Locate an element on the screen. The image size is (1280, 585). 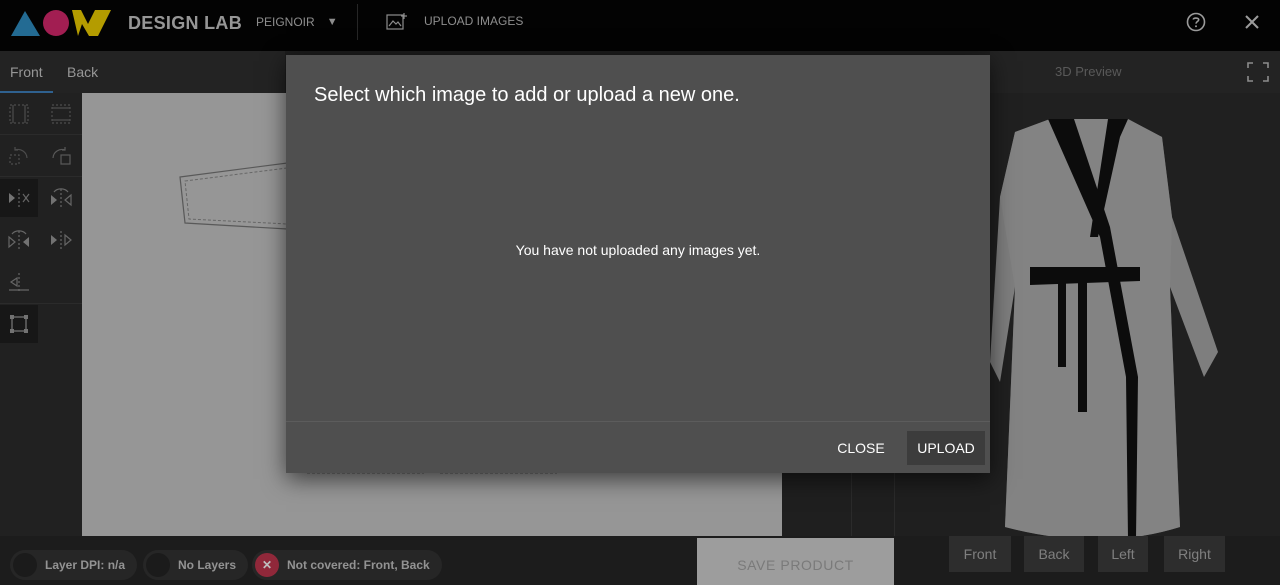
empty-state-message: You have not uploaded any images yet. is located at coordinates (638, 250).